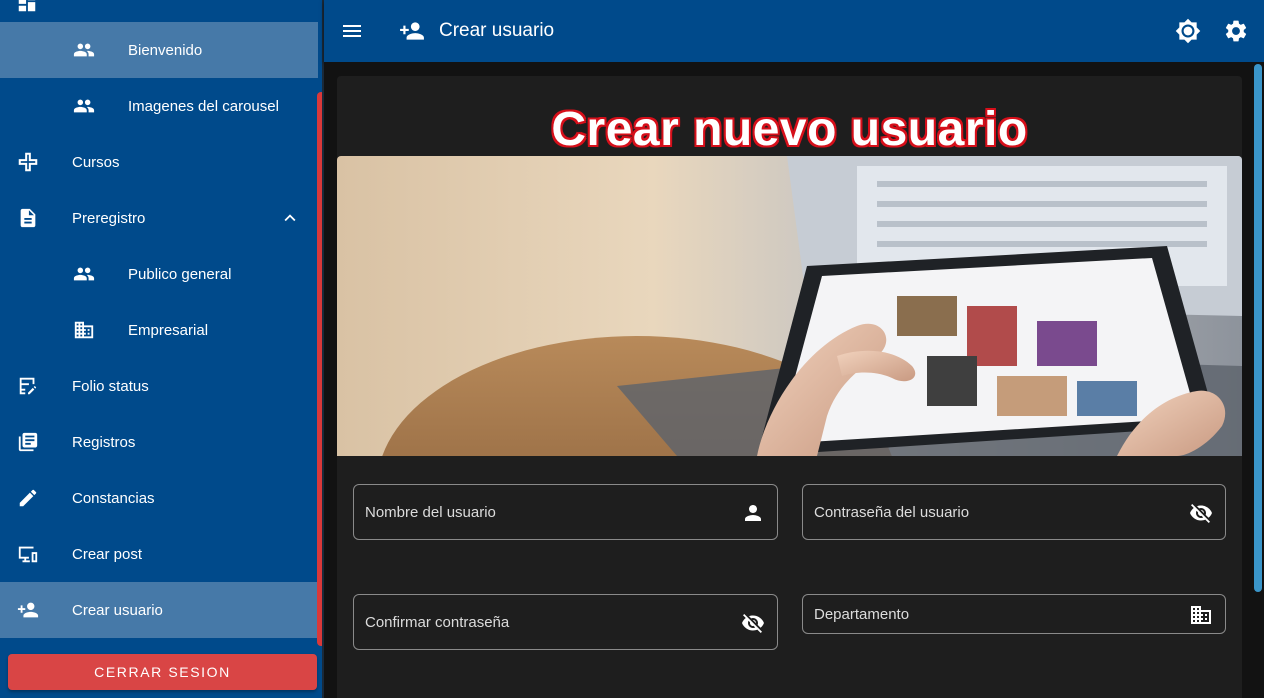 This screenshot has height=698, width=1264. I want to click on gear-icon, so click(1236, 31).